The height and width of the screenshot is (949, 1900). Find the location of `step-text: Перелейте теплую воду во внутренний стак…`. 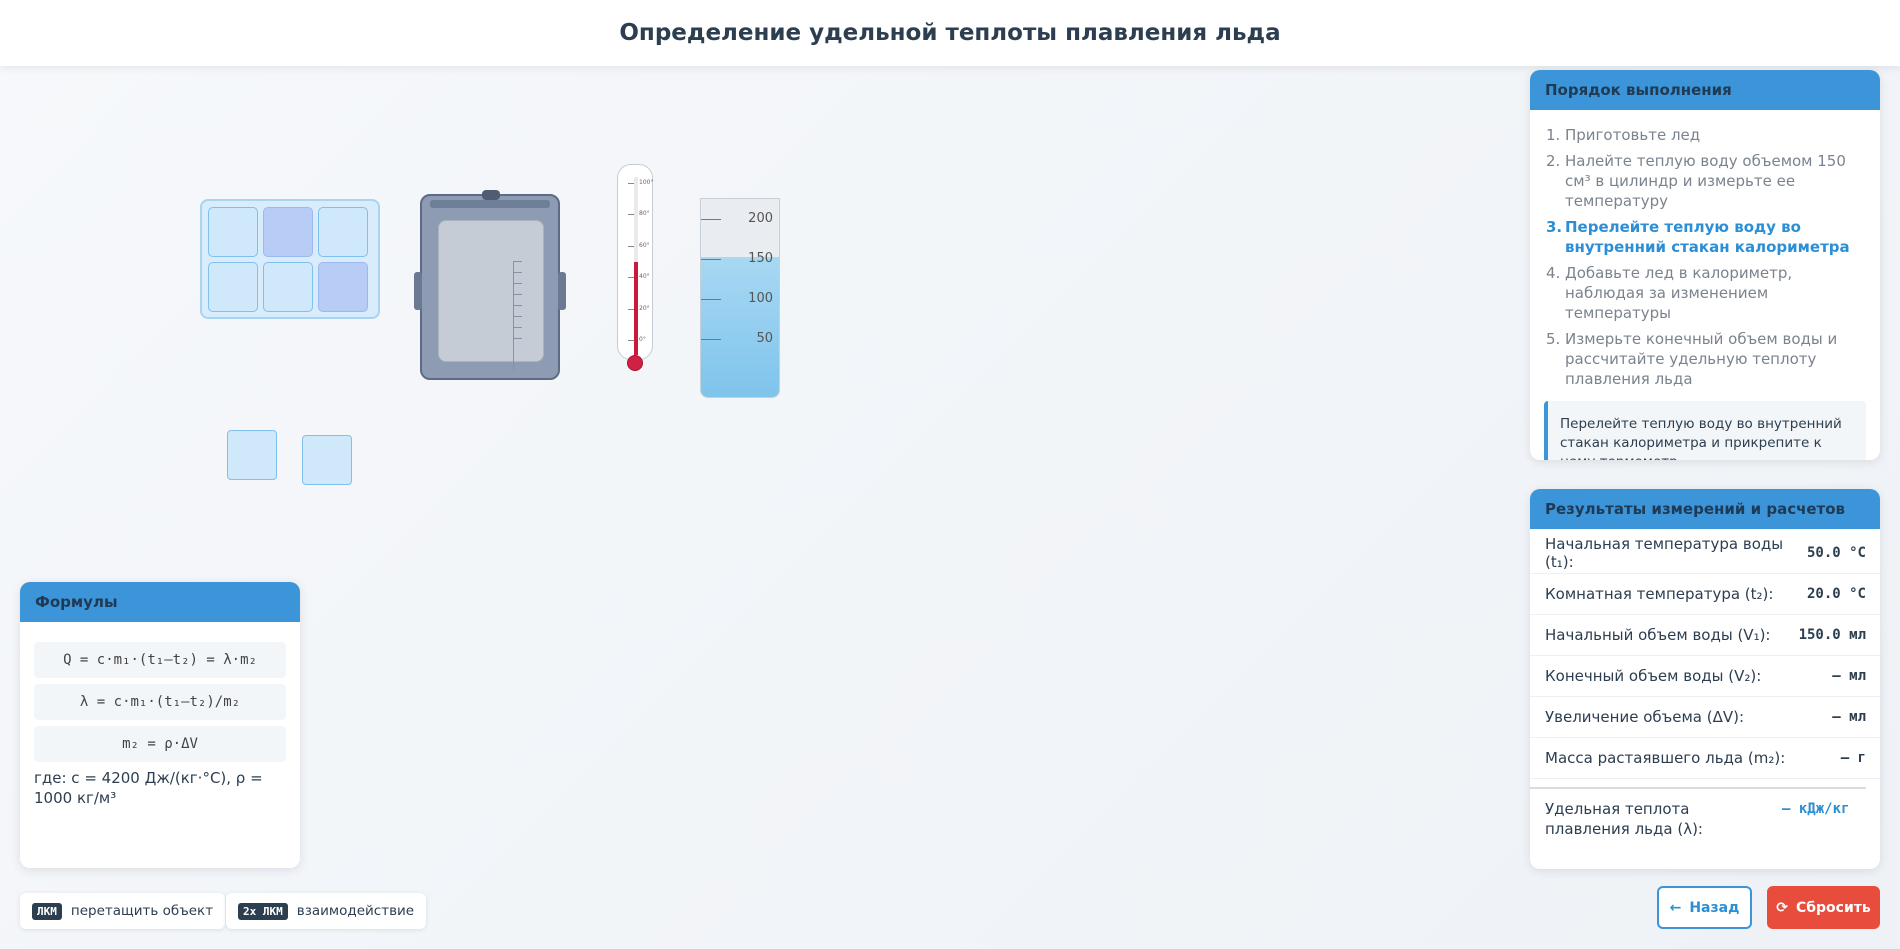

step-text: Перелейте теплую воду во внутренний стак… is located at coordinates (1707, 237).